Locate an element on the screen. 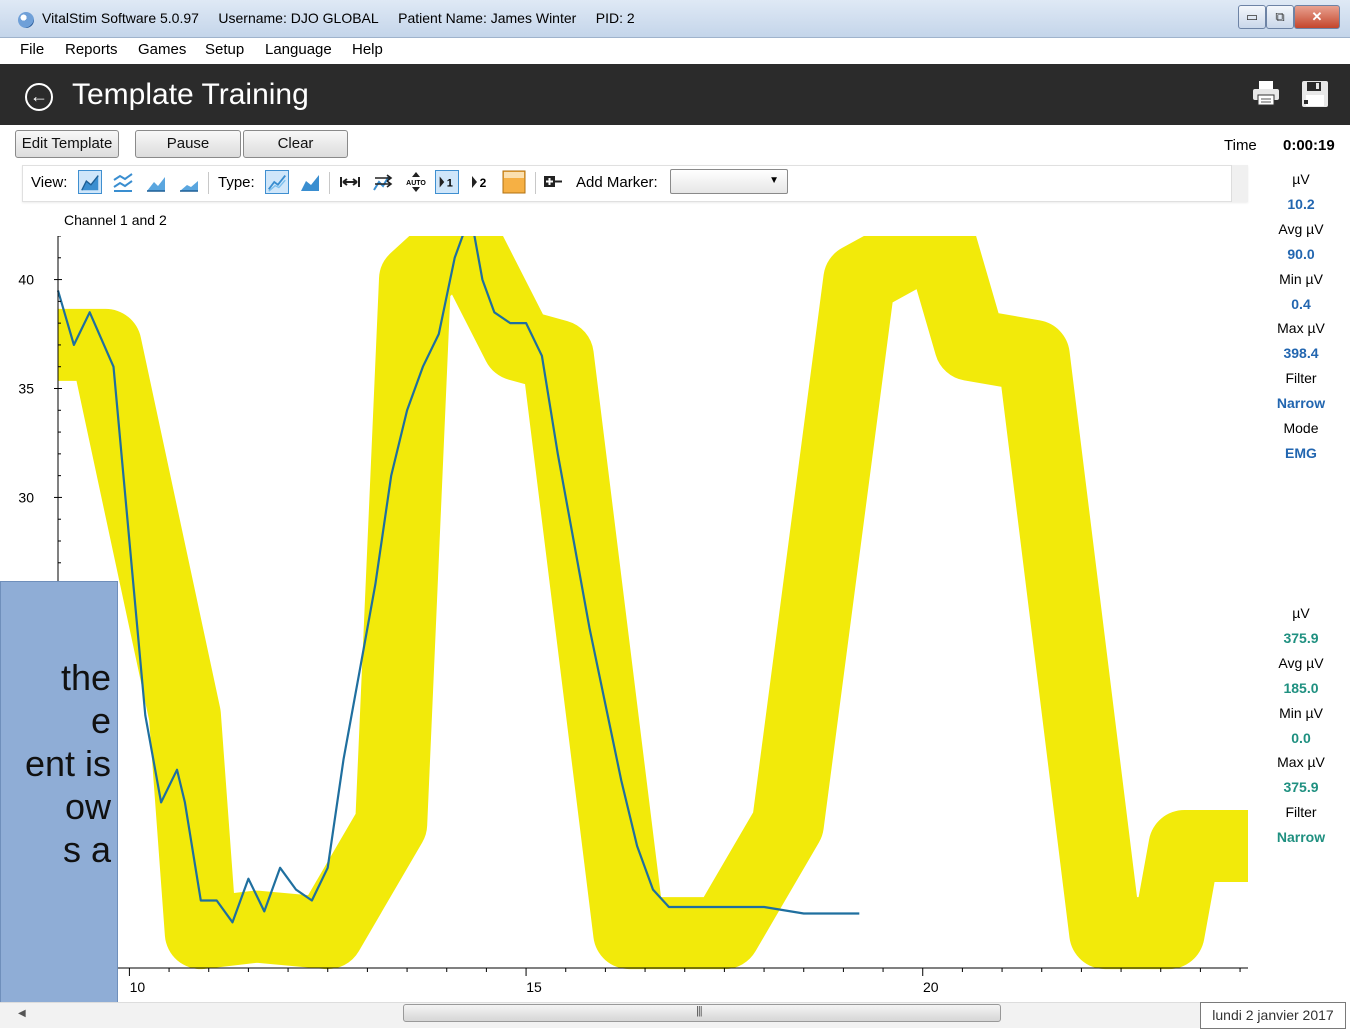 The image size is (1350, 1032). floppy-disk-icon is located at coordinates (1315, 94).